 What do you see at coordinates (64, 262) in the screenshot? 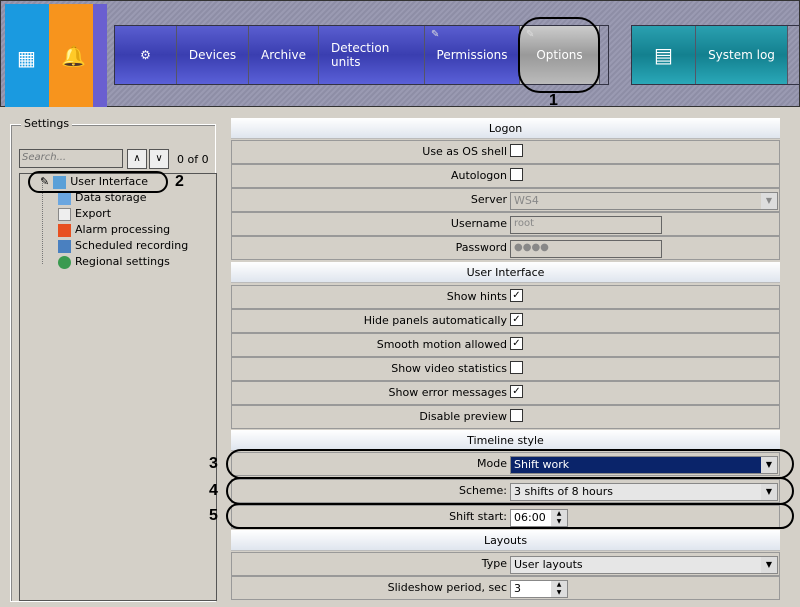
I see `globe-icon` at bounding box center [64, 262].